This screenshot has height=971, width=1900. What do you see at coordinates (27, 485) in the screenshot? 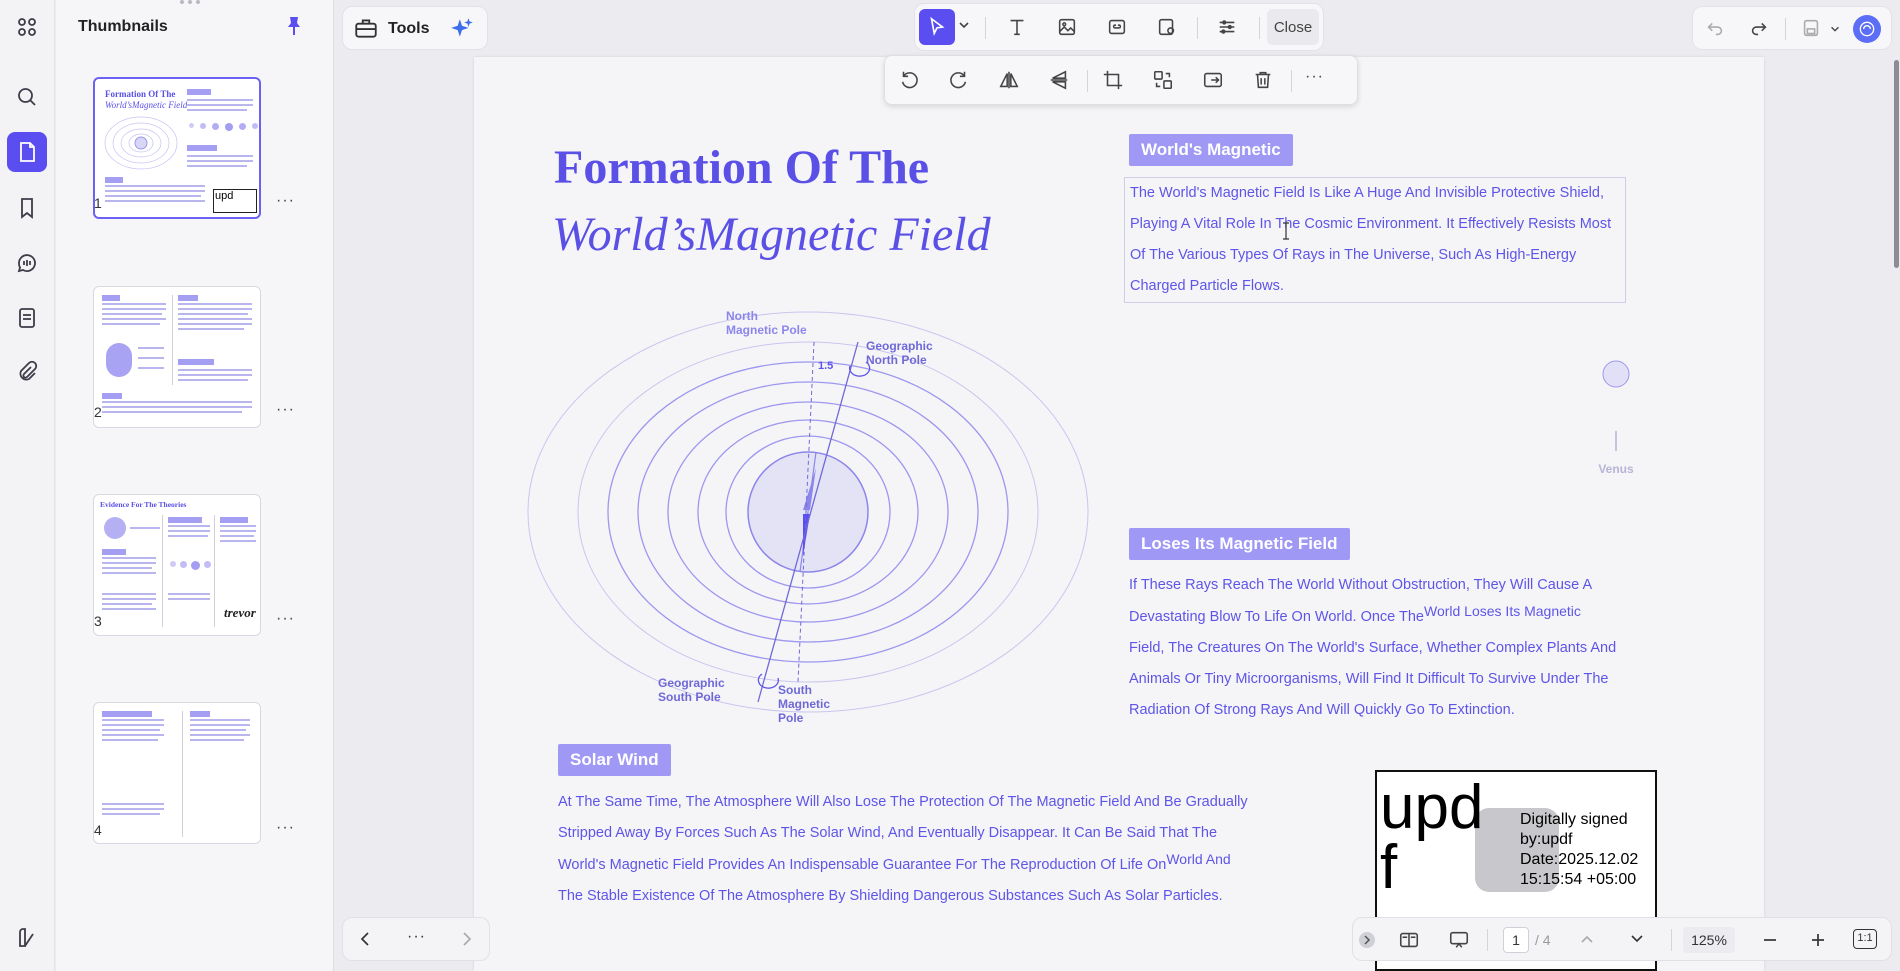
I see `left-rail` at bounding box center [27, 485].